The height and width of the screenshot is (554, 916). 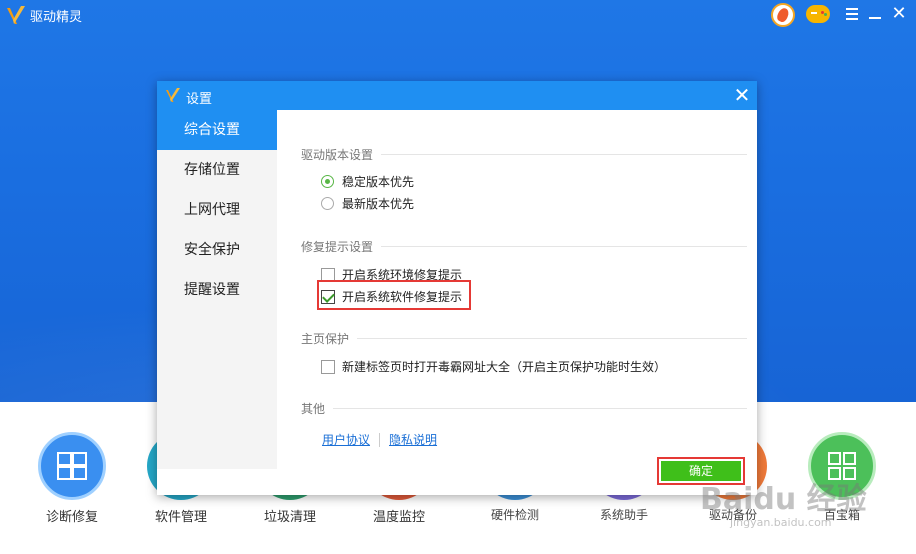 I want to click on dialog-title: 设置, so click(x=199, y=99).